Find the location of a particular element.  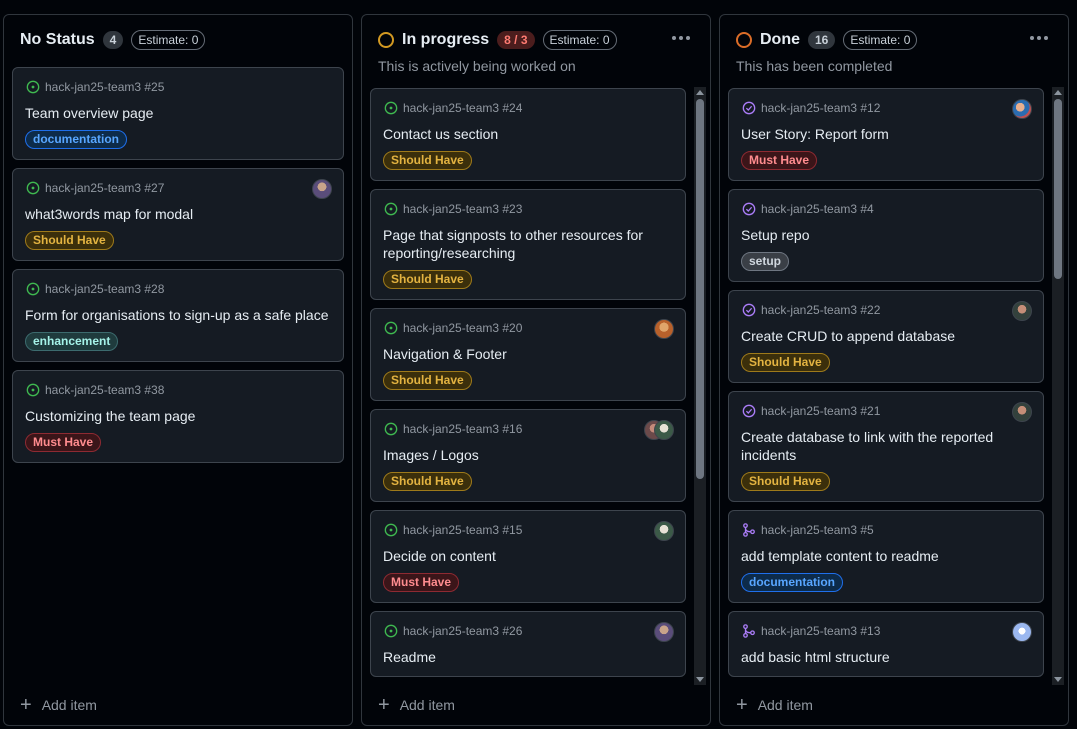

issue-reference: hack-jan25-team3 #25 is located at coordinates (104, 87).